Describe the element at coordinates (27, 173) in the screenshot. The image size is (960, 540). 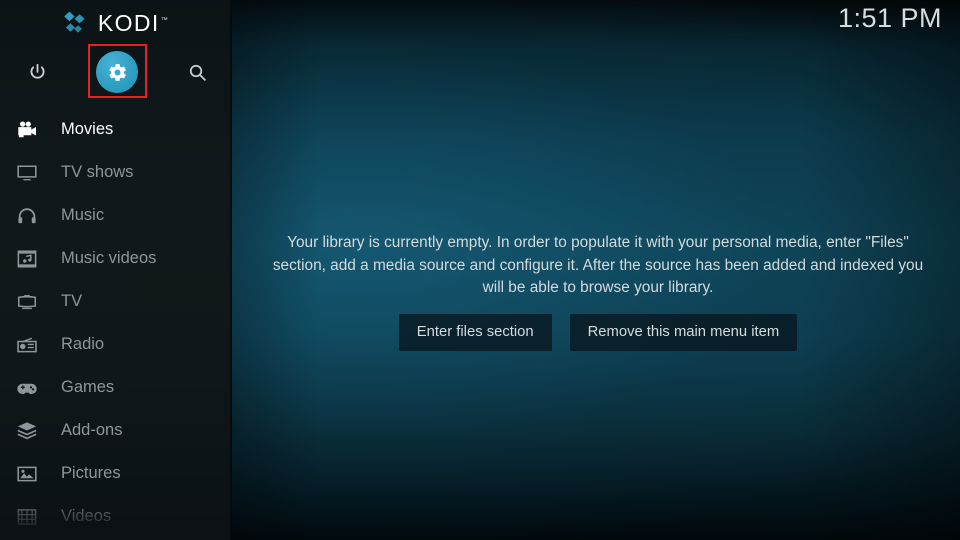
I see `television-icon` at that location.